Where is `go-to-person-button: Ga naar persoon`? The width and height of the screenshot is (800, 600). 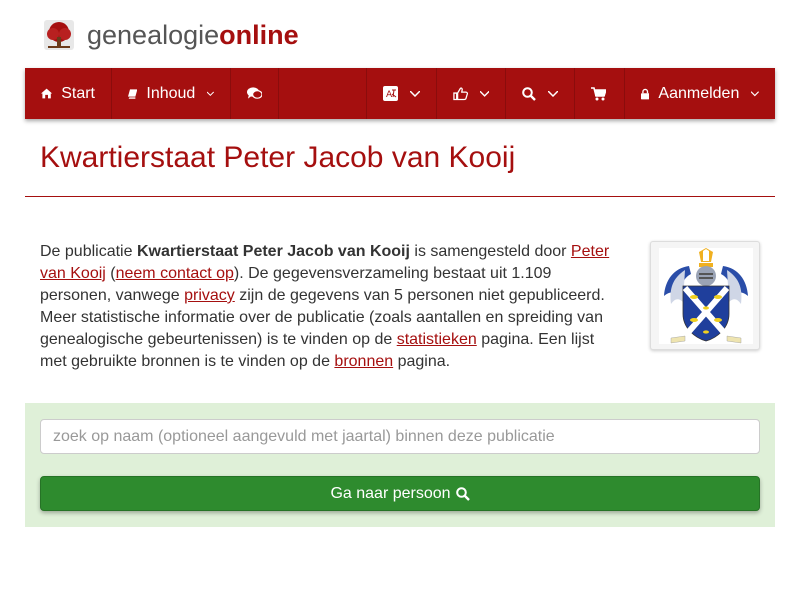
go-to-person-button: Ga naar persoon is located at coordinates (400, 493).